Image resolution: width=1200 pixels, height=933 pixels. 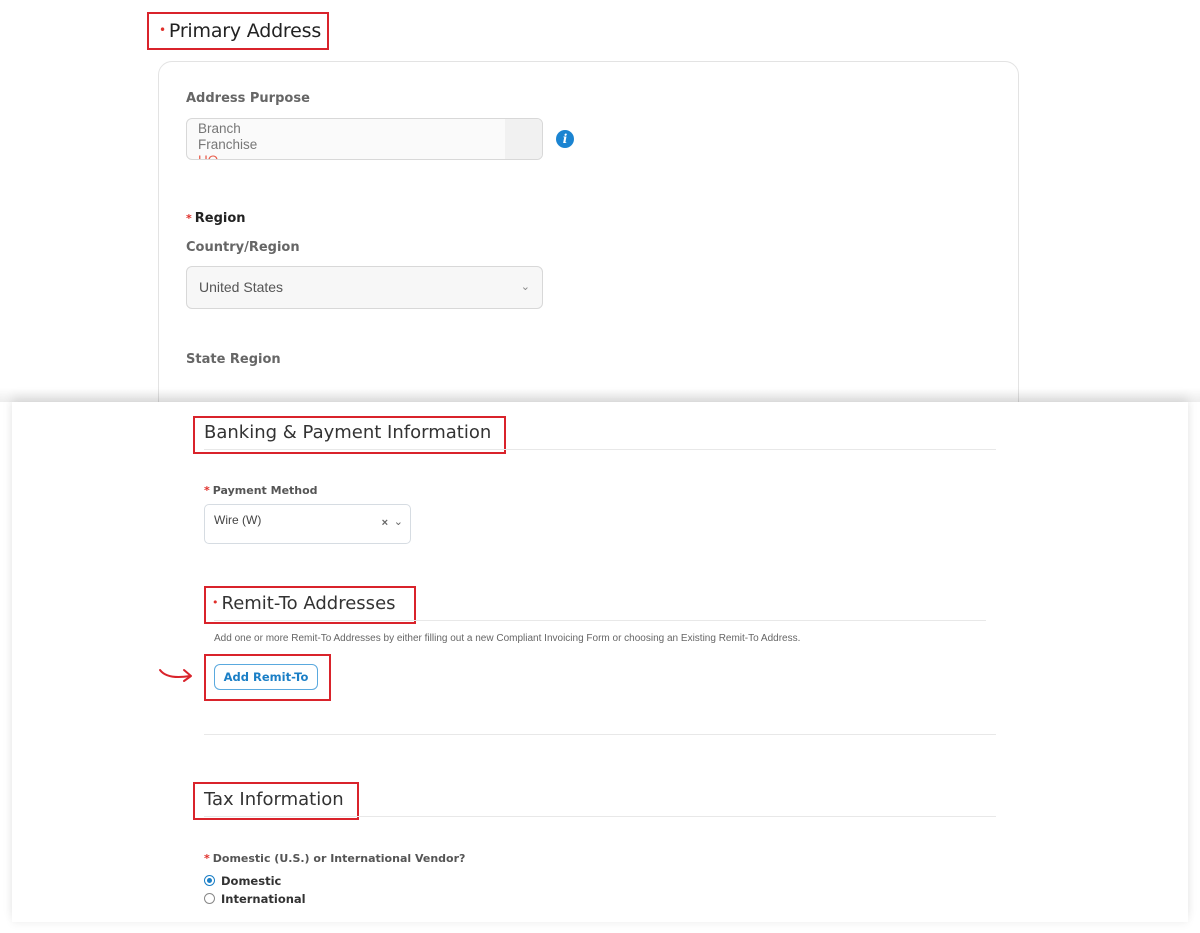 I want to click on radio-domestic-label: Domestic, so click(x=251, y=881).